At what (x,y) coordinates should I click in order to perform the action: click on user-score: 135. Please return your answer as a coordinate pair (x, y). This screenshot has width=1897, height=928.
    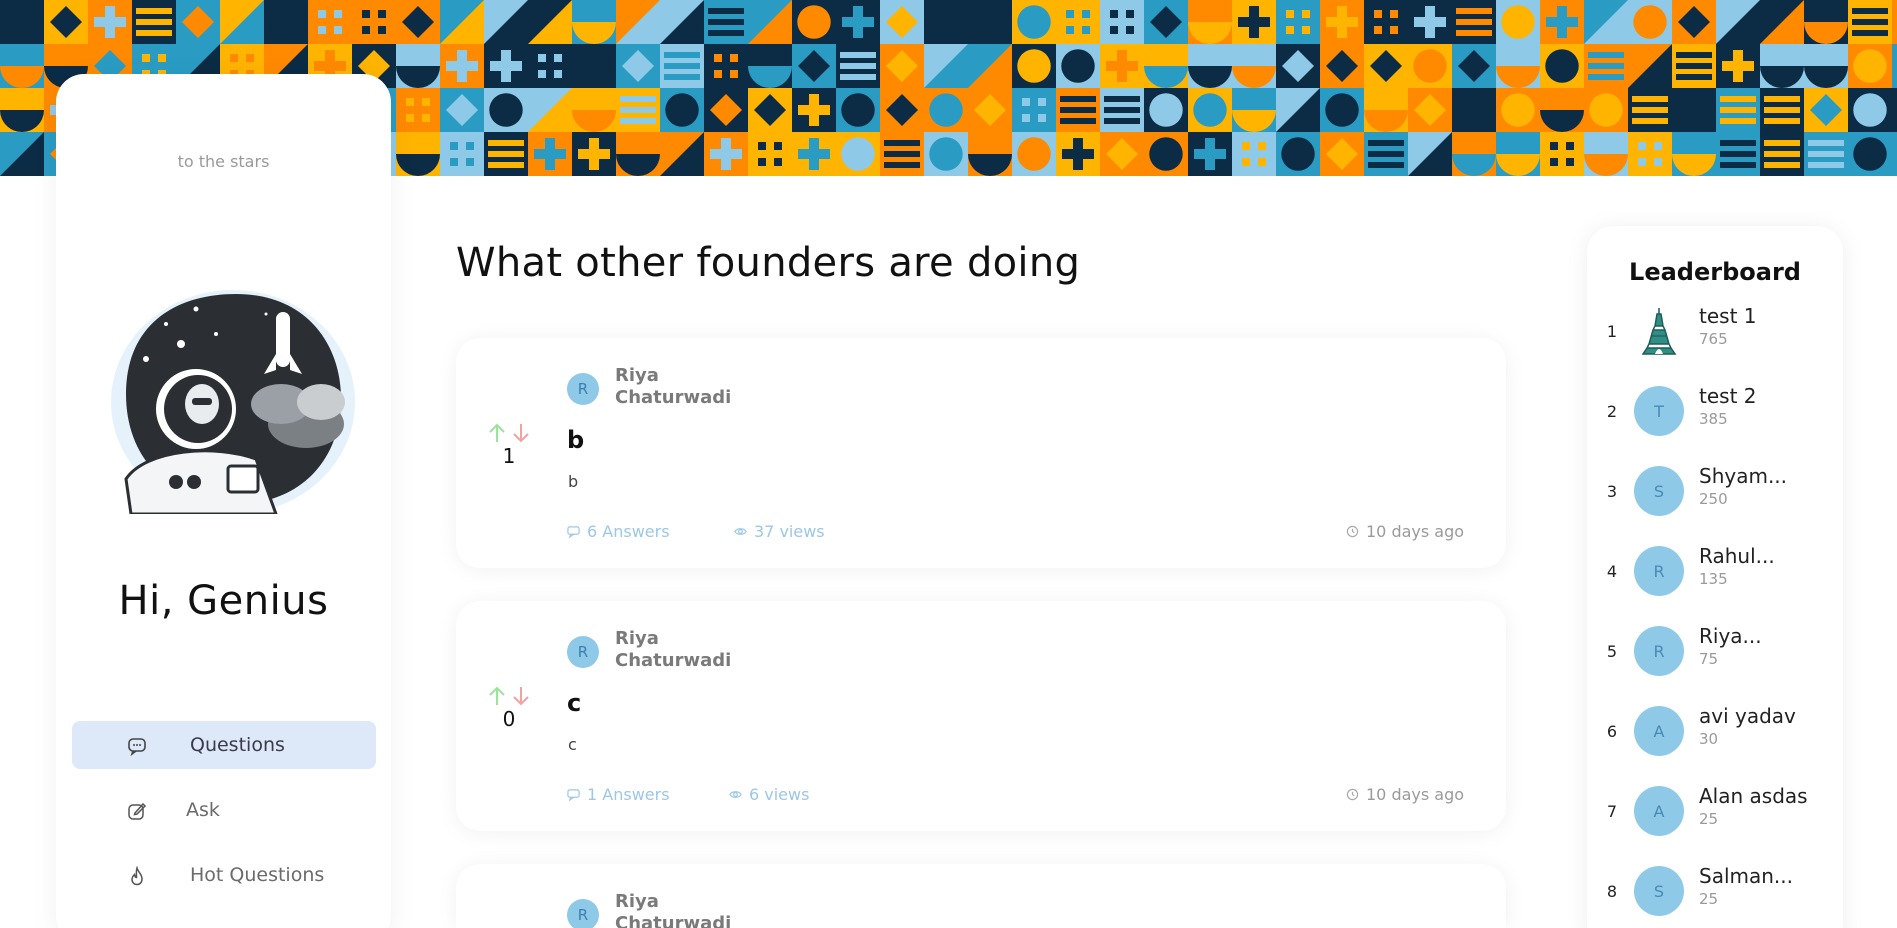
    Looking at the image, I should click on (1713, 579).